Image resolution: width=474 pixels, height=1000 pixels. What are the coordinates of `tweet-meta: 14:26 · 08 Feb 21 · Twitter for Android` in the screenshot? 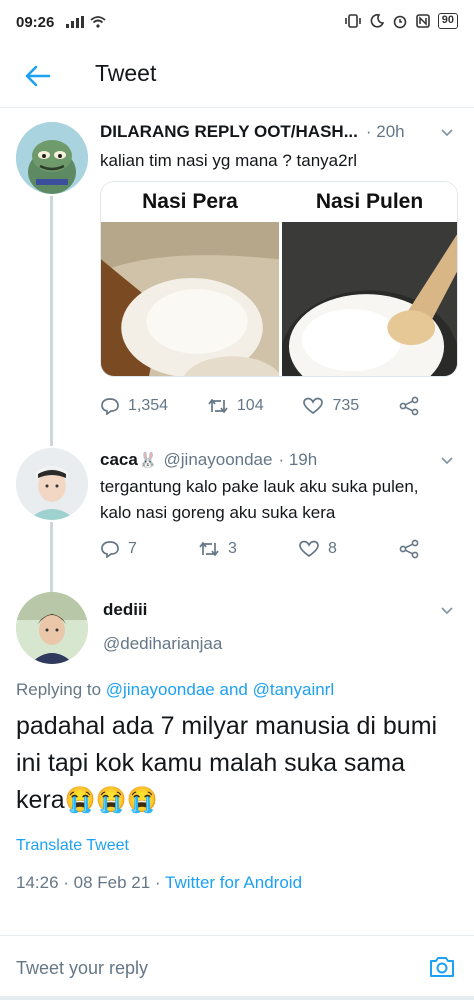 It's located at (159, 883).